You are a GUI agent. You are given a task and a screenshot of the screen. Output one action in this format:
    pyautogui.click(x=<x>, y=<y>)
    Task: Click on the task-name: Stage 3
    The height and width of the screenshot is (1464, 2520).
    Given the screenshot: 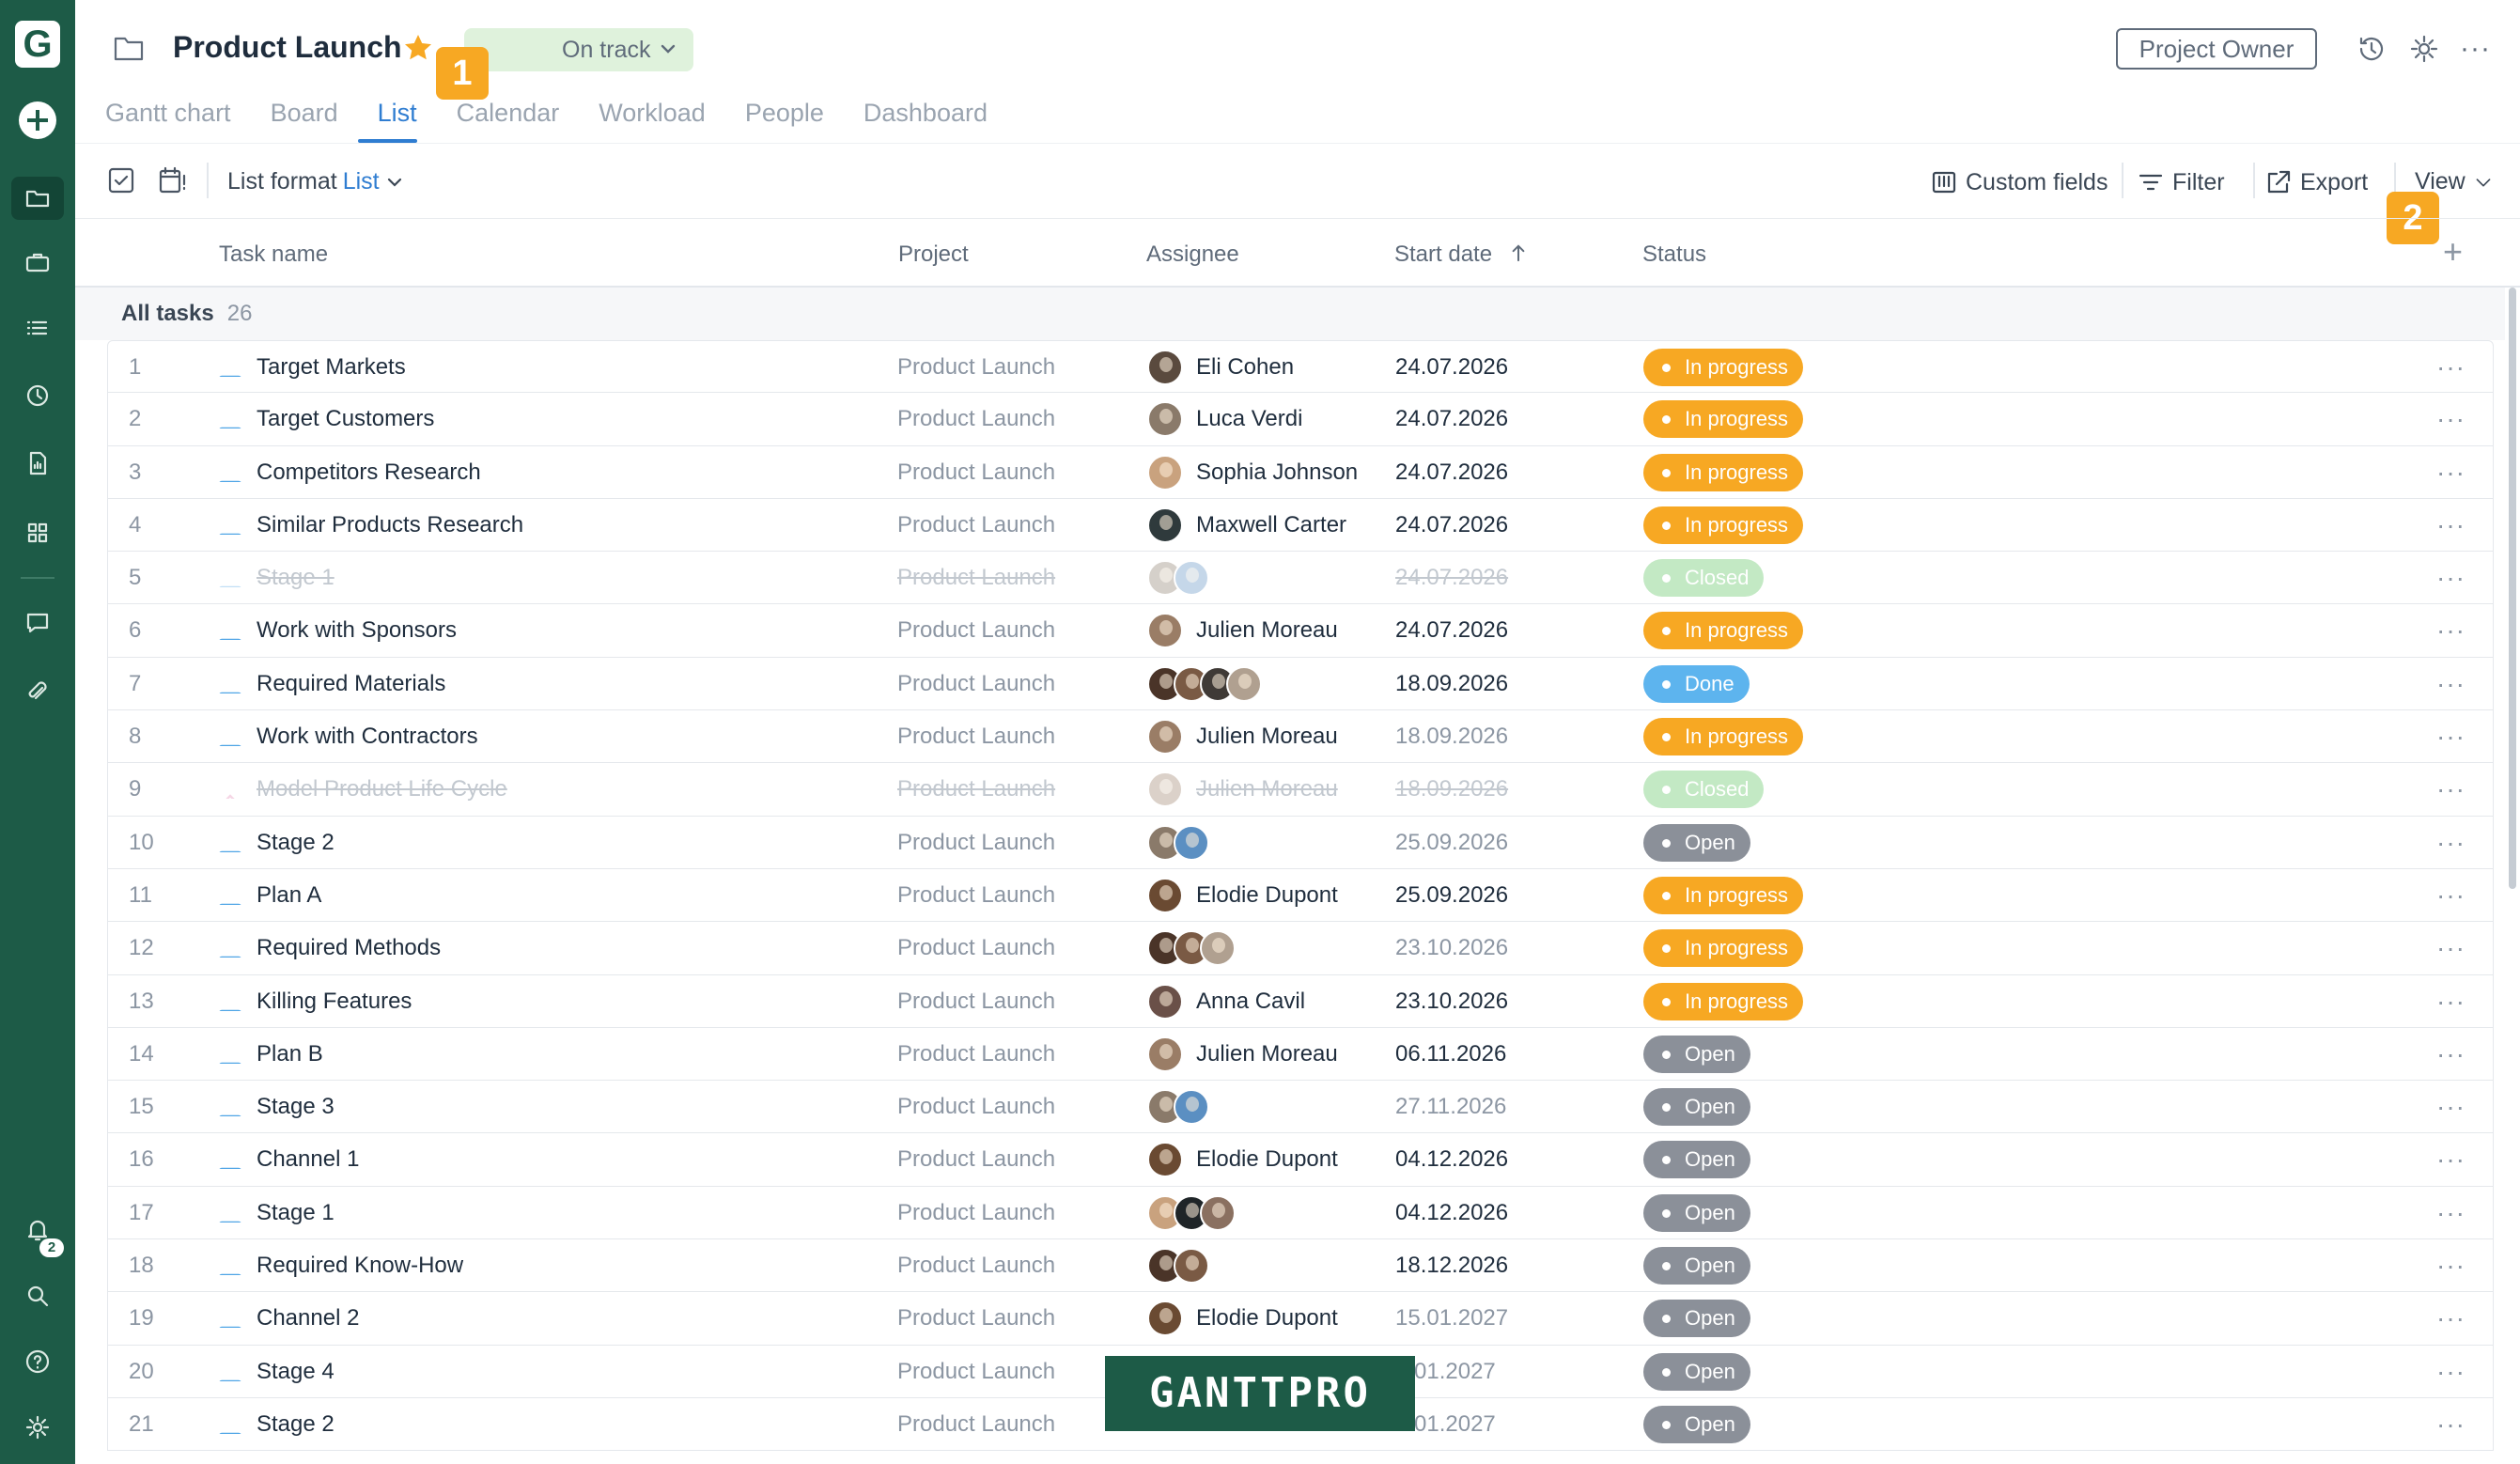 What is the action you would take?
    pyautogui.click(x=548, y=1107)
    